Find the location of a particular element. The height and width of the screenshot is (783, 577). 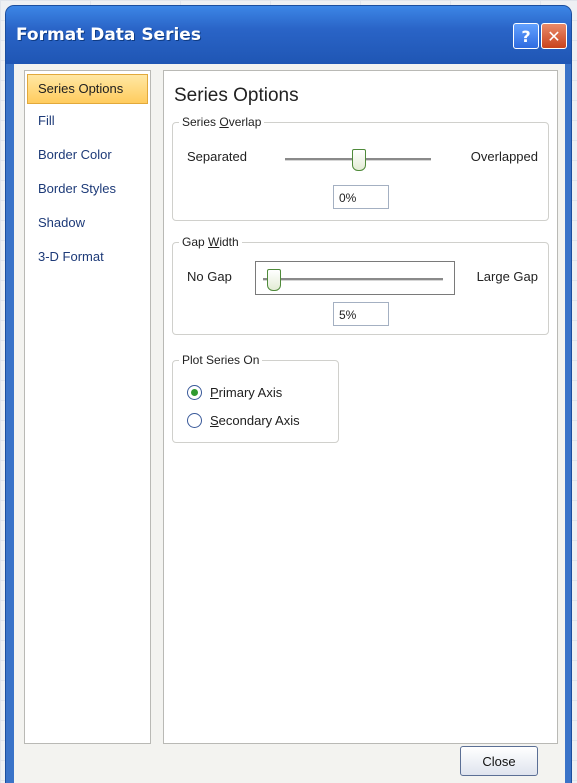

overlap-slider-thumb is located at coordinates (359, 160).